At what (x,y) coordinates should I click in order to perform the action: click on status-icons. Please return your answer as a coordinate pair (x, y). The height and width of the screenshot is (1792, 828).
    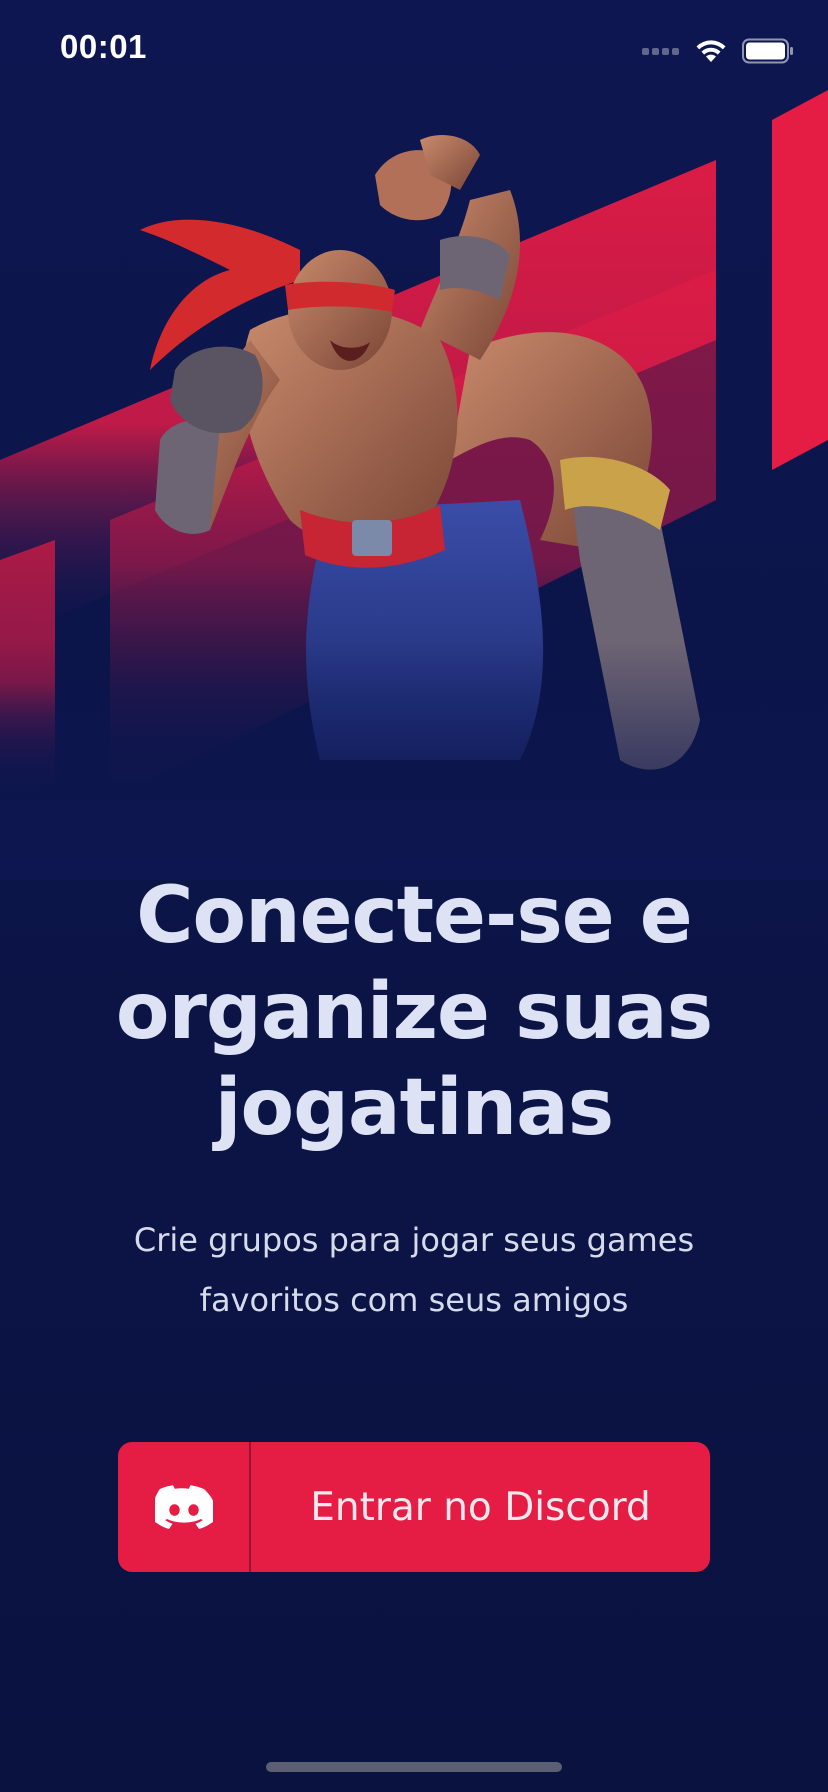
    Looking at the image, I should click on (718, 51).